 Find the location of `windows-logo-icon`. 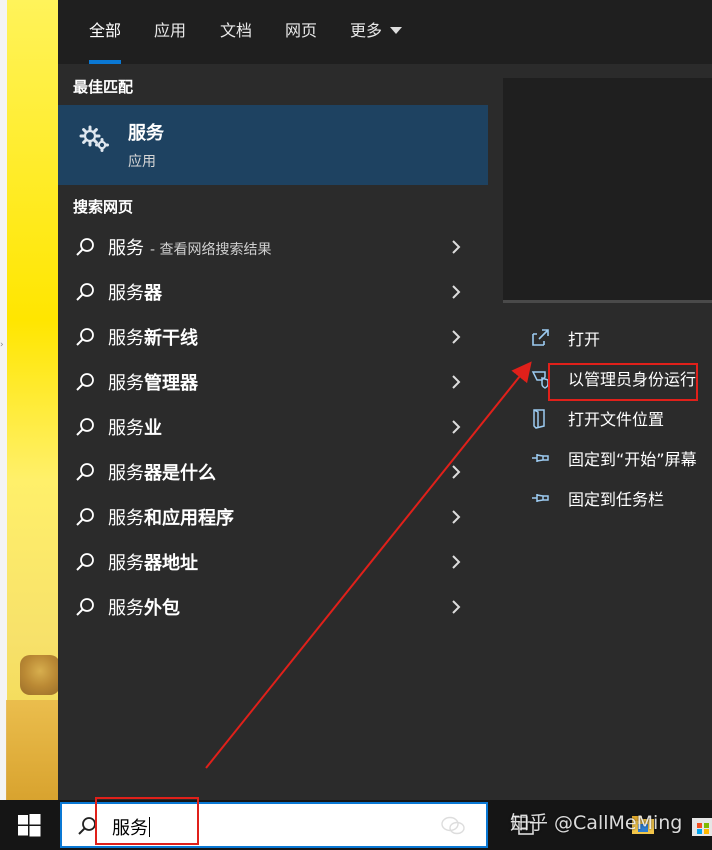

windows-logo-icon is located at coordinates (29, 825).